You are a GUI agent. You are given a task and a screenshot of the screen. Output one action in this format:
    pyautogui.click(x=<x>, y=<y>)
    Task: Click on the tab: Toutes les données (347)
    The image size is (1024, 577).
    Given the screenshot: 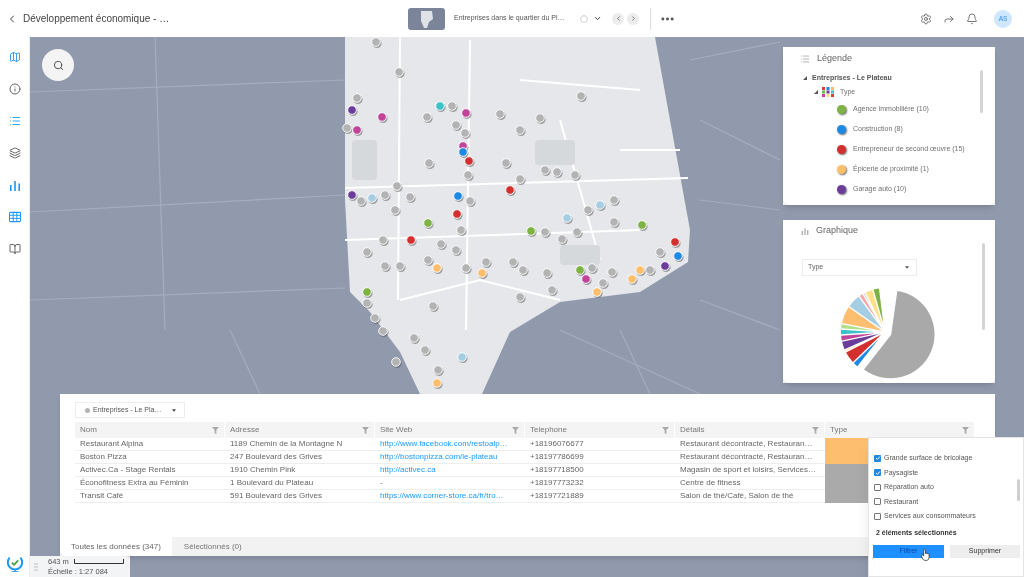 What is the action you would take?
    pyautogui.click(x=116, y=546)
    